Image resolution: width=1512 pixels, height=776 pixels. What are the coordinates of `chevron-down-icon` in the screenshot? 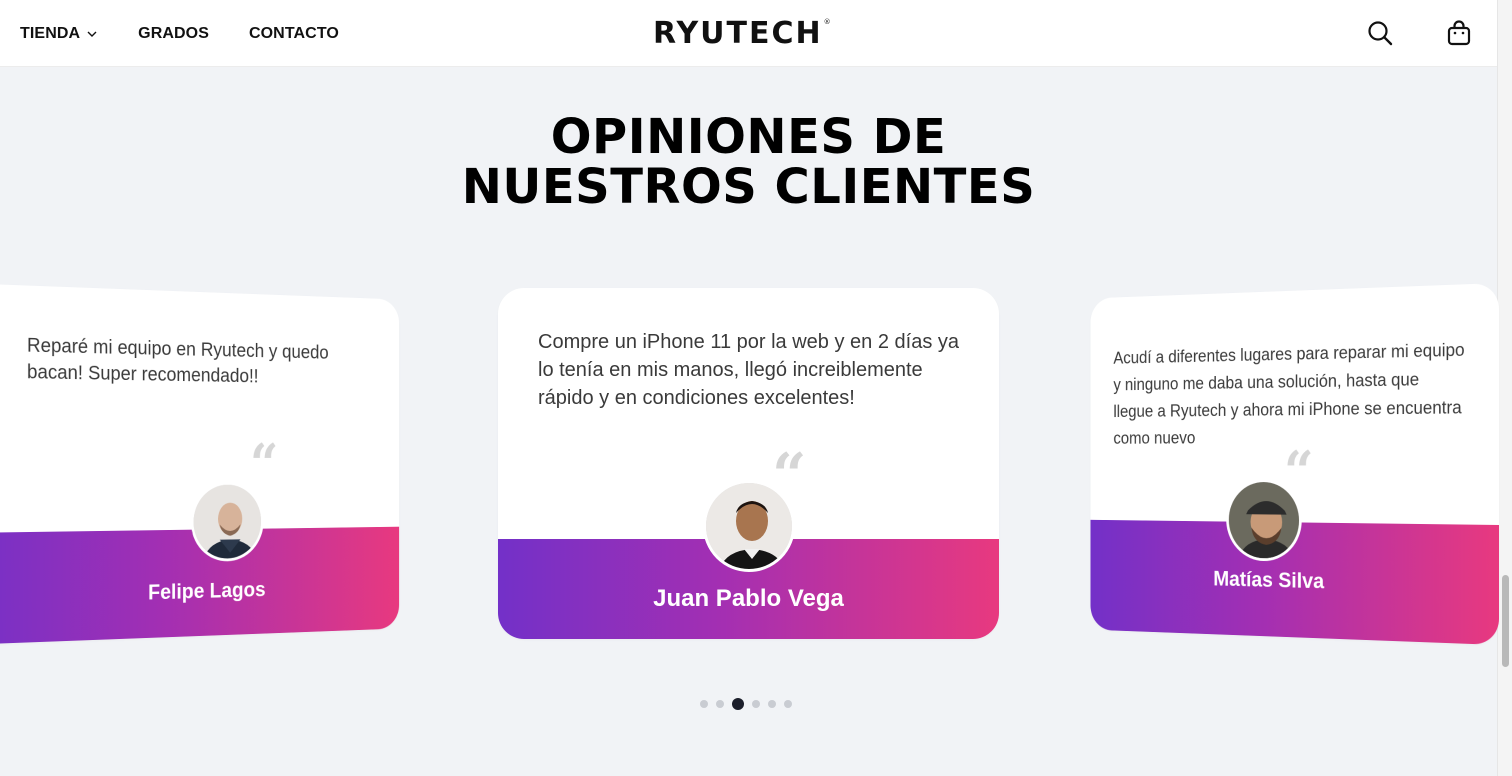 It's located at (92, 34).